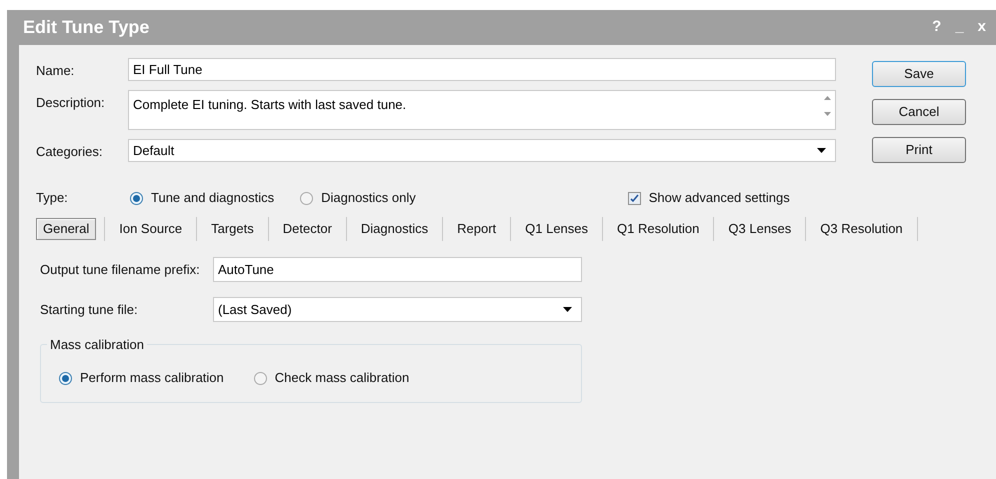 The image size is (996, 479). I want to click on checkbox, so click(634, 198).